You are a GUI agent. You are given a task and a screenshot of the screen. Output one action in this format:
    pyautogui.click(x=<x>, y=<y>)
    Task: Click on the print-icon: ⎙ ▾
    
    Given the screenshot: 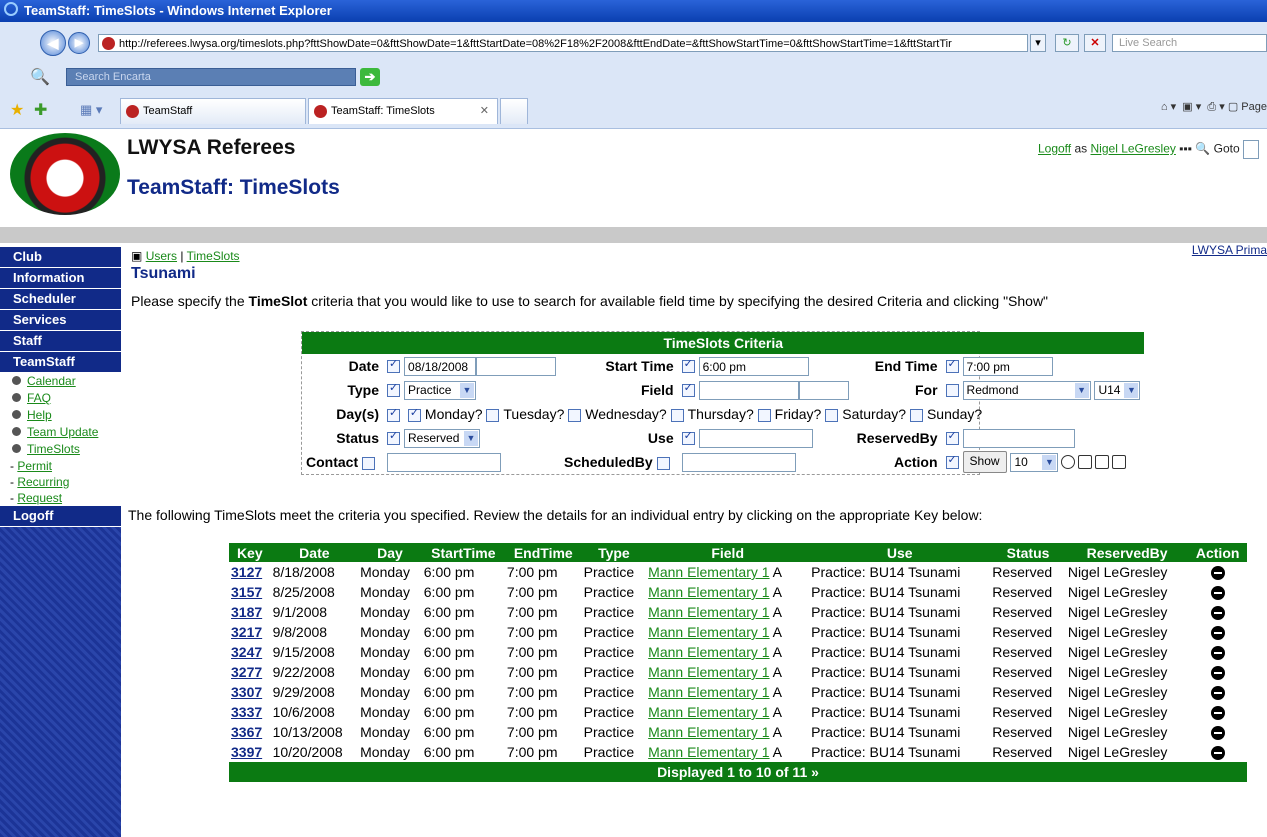 What is the action you would take?
    pyautogui.click(x=1215, y=107)
    